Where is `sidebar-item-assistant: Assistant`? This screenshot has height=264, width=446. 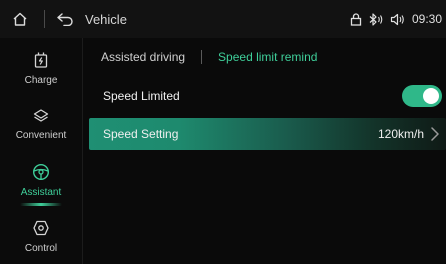
sidebar-item-assistant: Assistant is located at coordinates (41, 180).